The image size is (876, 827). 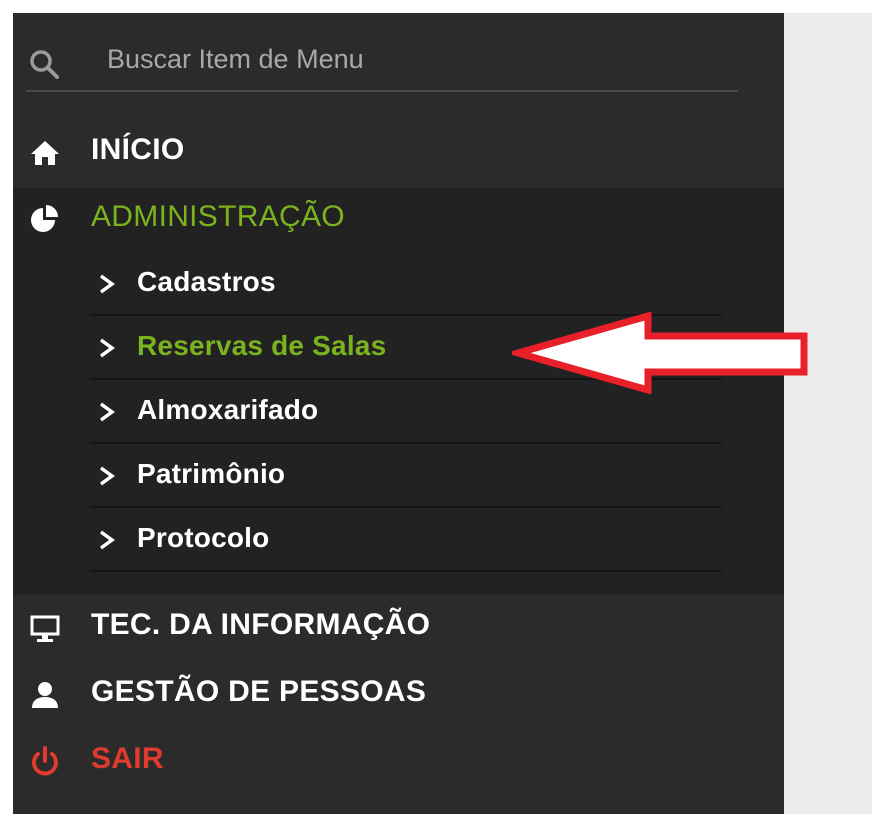 What do you see at coordinates (262, 345) in the screenshot?
I see `submenu-item-label: Reservas de Salas` at bounding box center [262, 345].